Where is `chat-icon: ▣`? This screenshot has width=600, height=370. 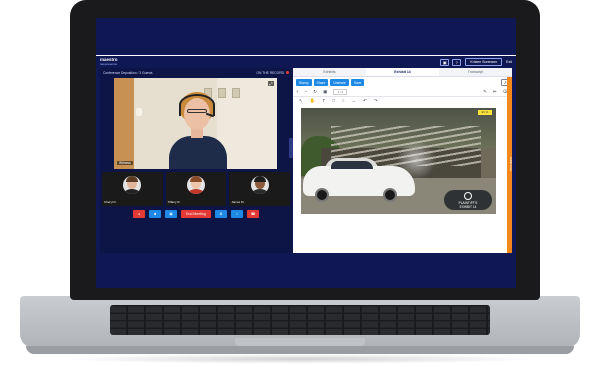 chat-icon: ▣ is located at coordinates (445, 62).